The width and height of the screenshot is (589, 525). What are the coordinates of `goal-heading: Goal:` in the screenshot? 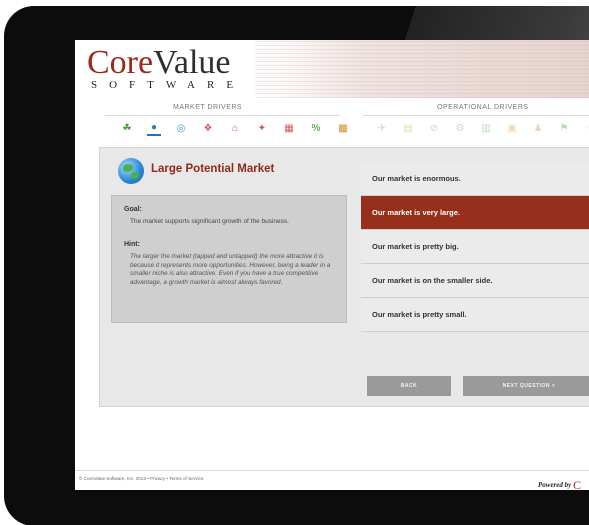 It's located at (133, 209).